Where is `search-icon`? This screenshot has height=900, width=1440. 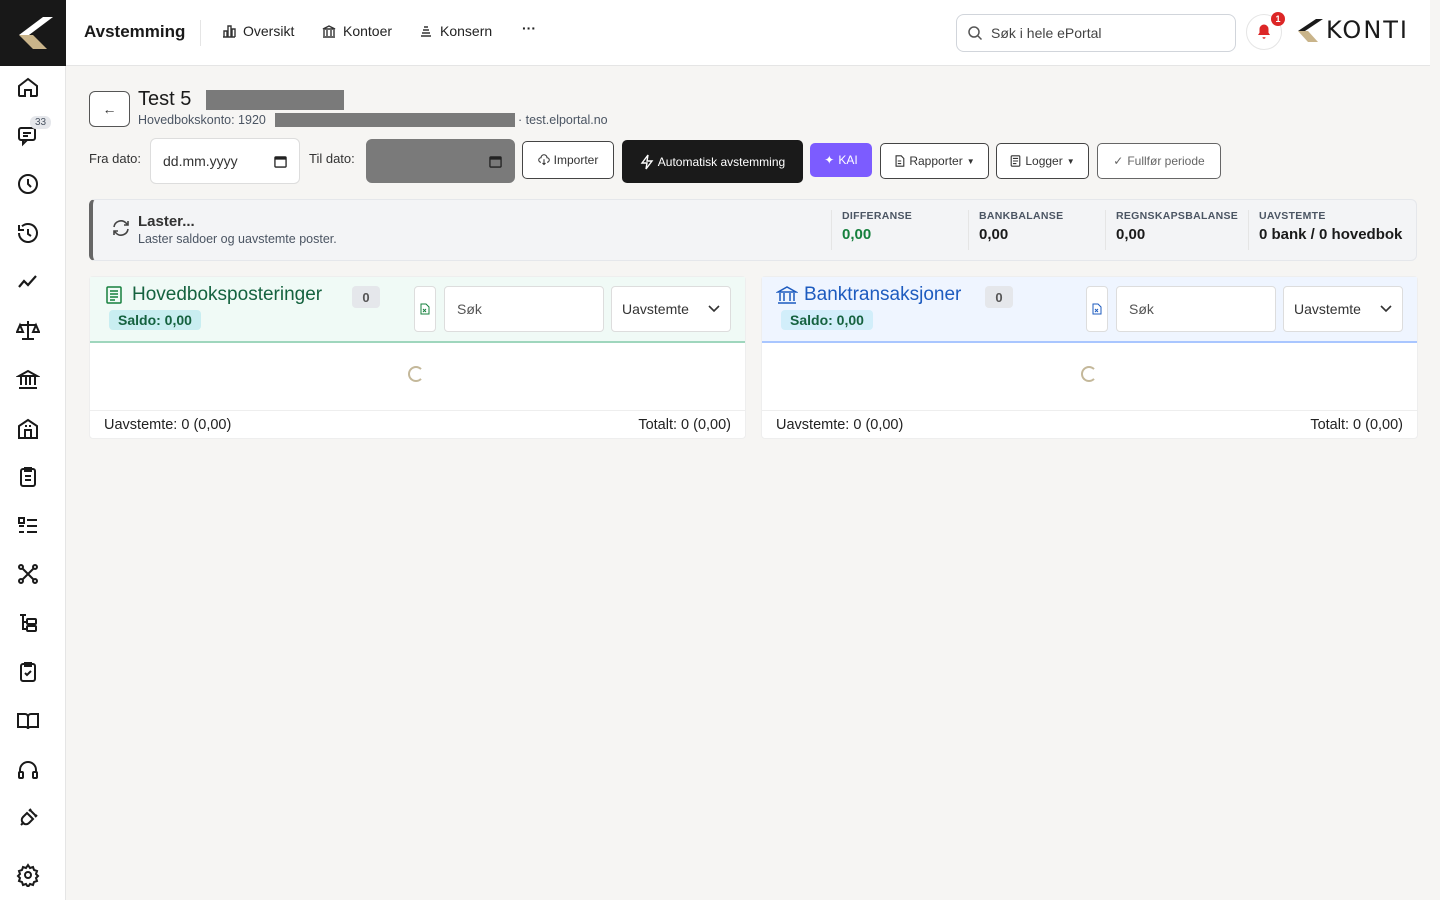 search-icon is located at coordinates (975, 33).